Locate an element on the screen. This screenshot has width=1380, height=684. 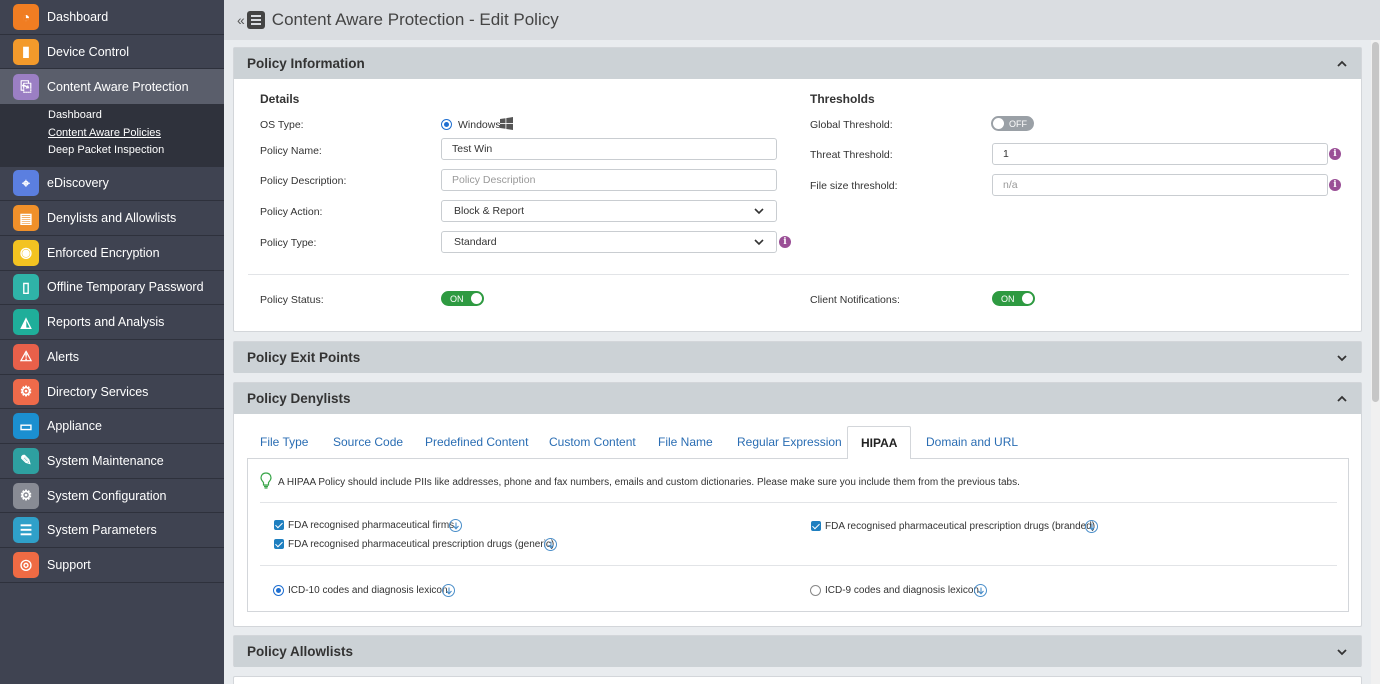
checkbox-fda-generic is located at coordinates (279, 544).